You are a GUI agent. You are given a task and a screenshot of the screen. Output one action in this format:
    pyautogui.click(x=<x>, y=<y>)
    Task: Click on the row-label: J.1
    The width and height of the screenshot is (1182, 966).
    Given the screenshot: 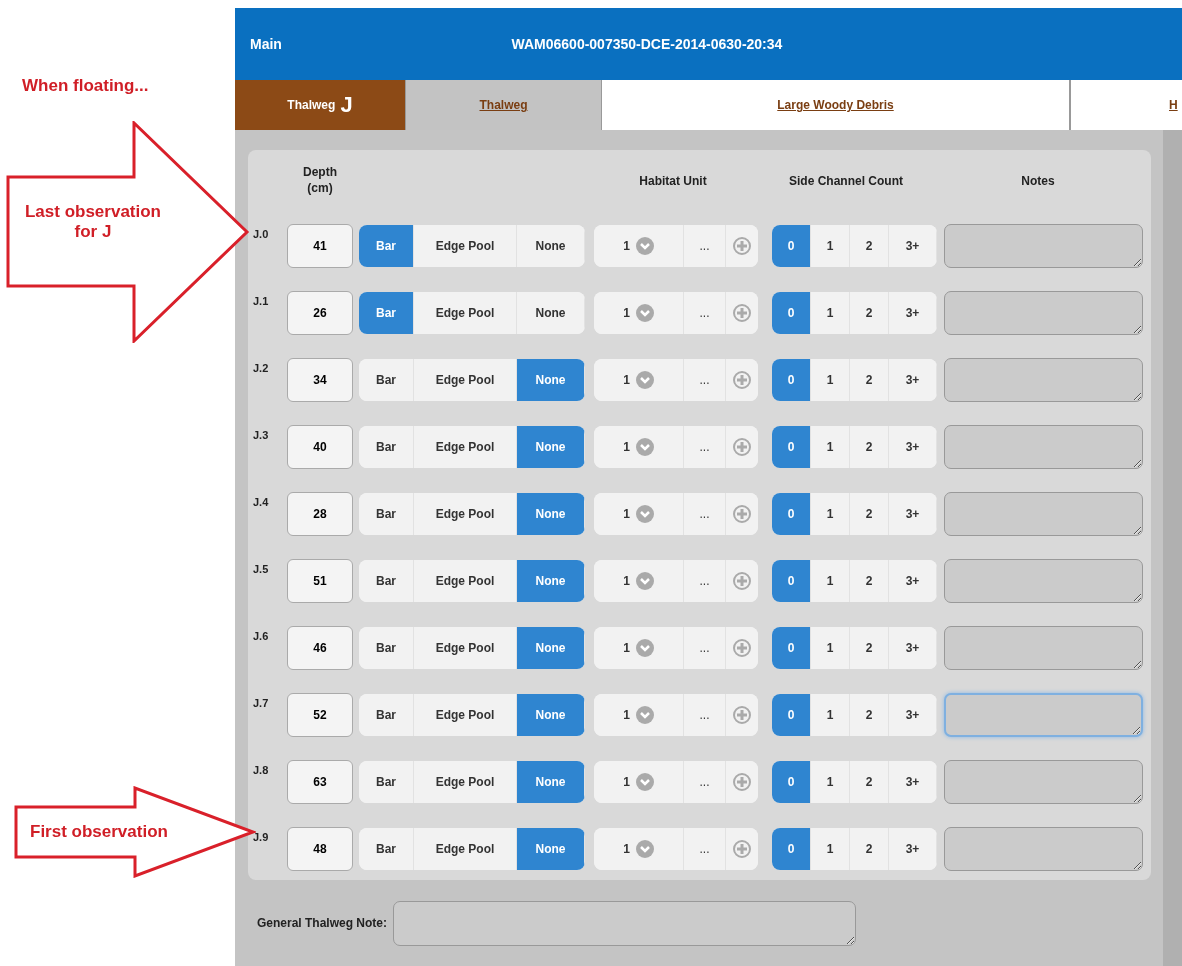 What is the action you would take?
    pyautogui.click(x=261, y=301)
    